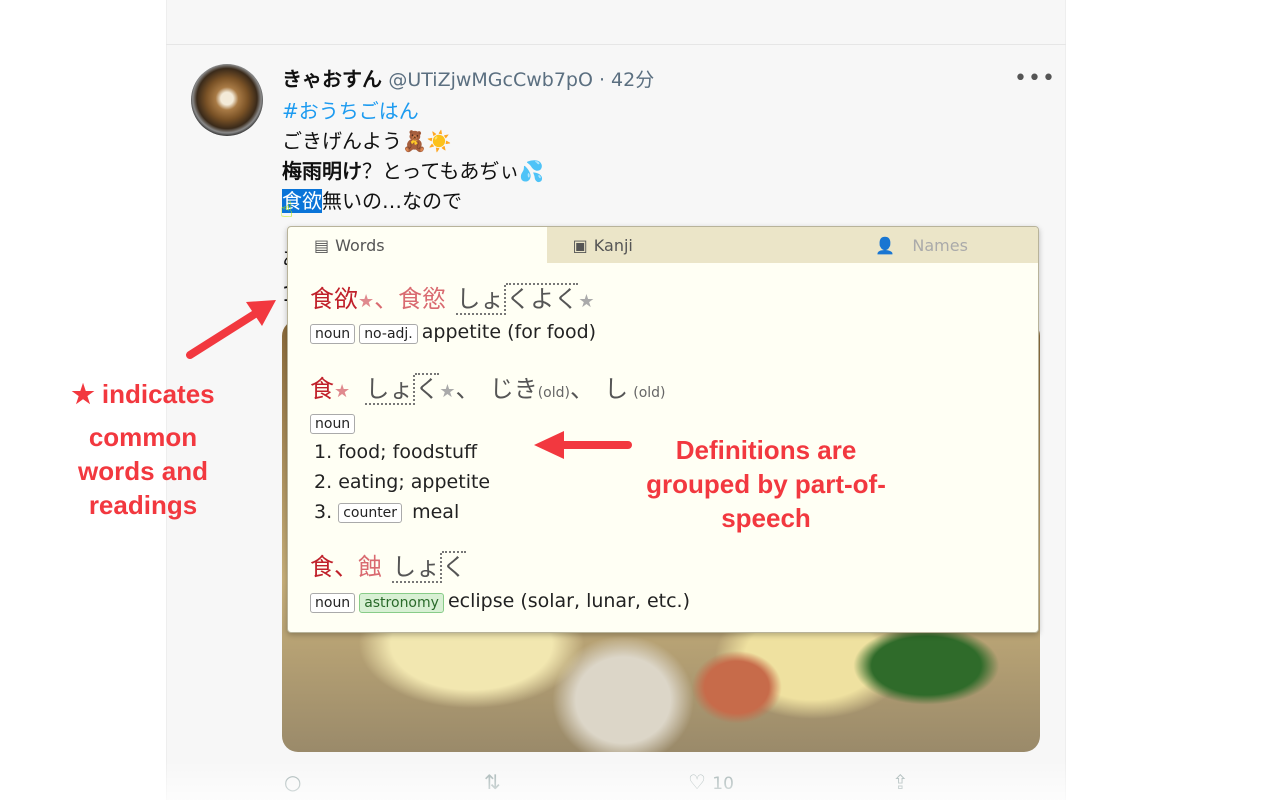  I want to click on annotation-line: readings, so click(143, 505).